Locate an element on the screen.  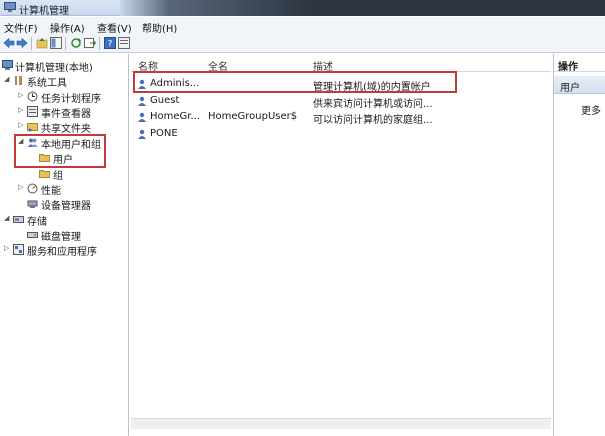
up-folder-icon is located at coordinates (42, 43).